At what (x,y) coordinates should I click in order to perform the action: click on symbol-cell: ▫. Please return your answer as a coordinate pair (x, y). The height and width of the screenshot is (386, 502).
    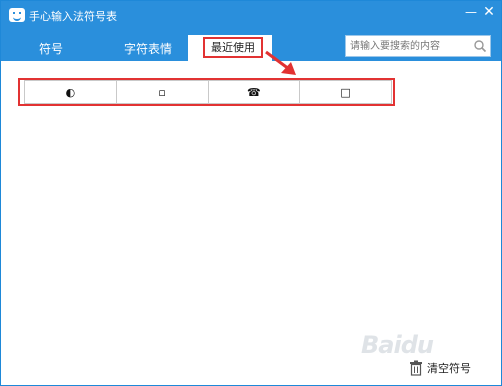
    Looking at the image, I should click on (163, 92).